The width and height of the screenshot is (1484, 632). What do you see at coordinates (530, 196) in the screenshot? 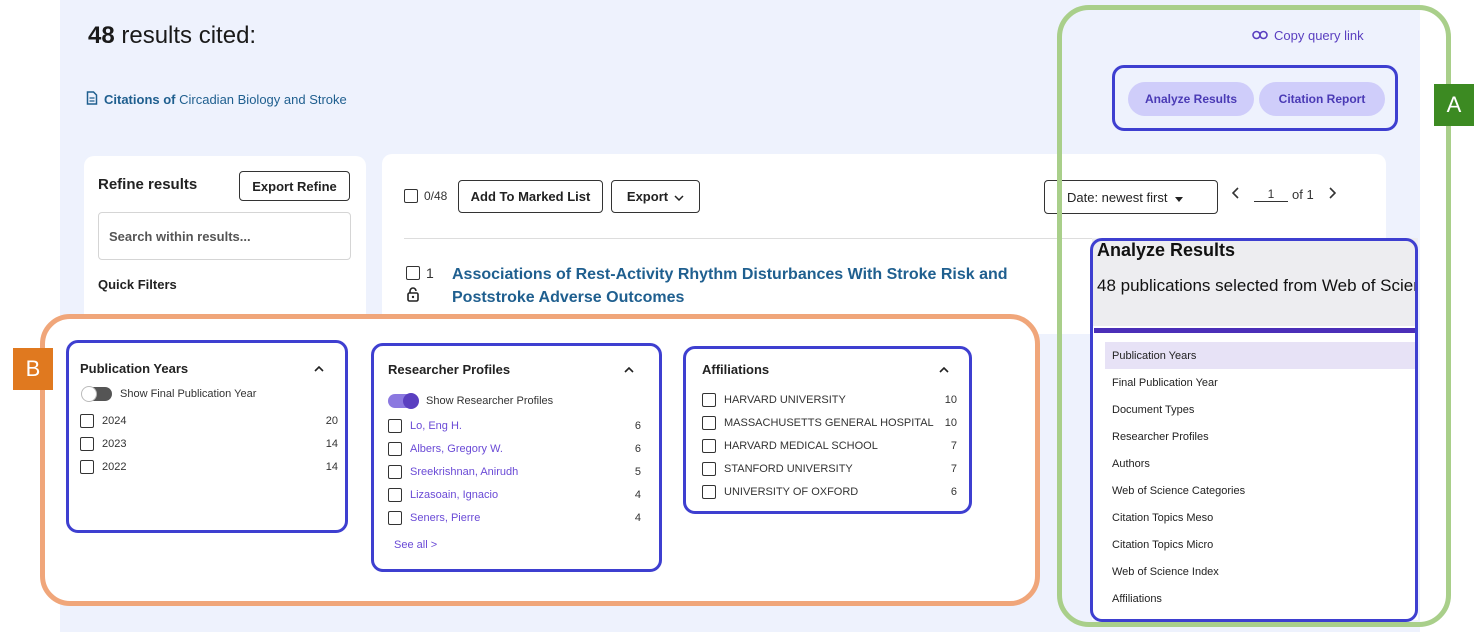
I see `add-to-marked-list-button: Add To Marked List` at bounding box center [530, 196].